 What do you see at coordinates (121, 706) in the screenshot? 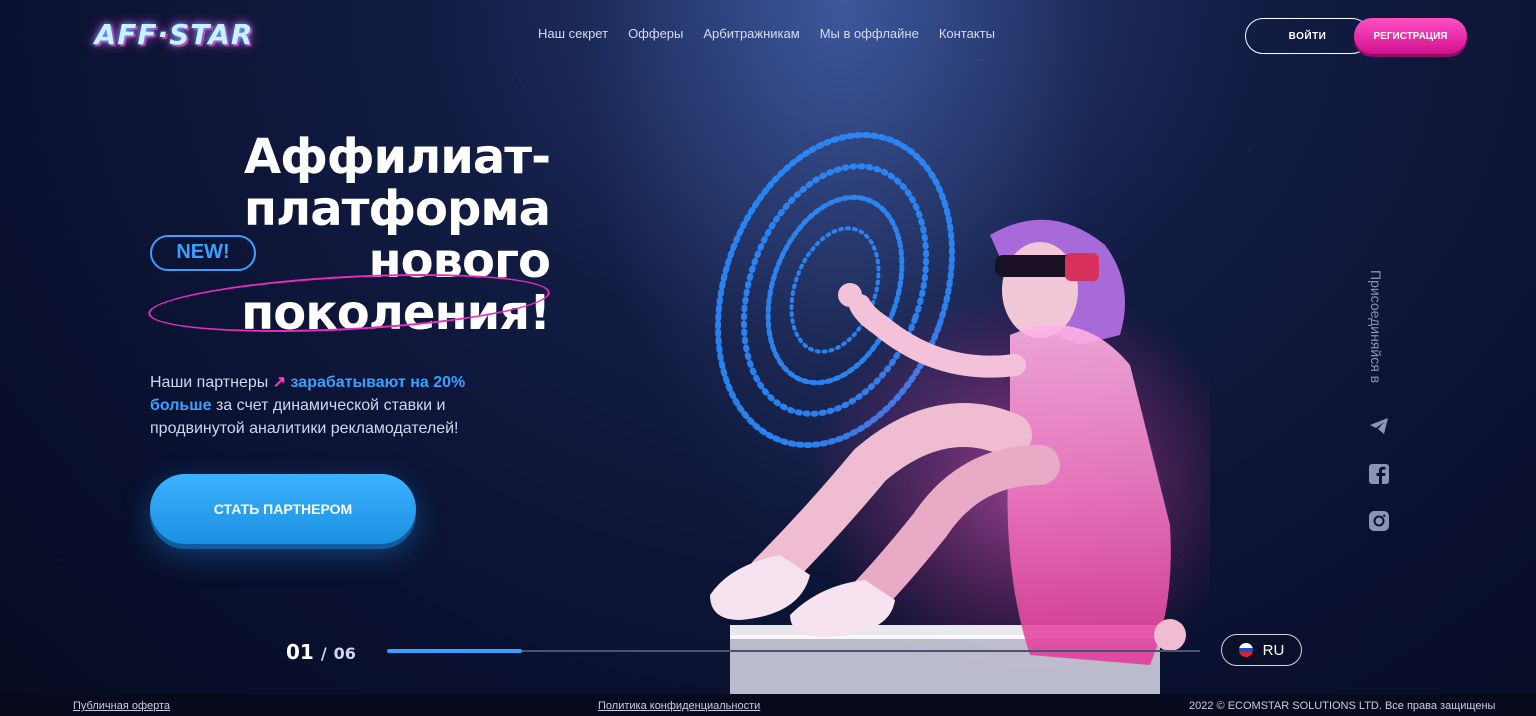
I see `public-offer-link: Публичная оферта` at bounding box center [121, 706].